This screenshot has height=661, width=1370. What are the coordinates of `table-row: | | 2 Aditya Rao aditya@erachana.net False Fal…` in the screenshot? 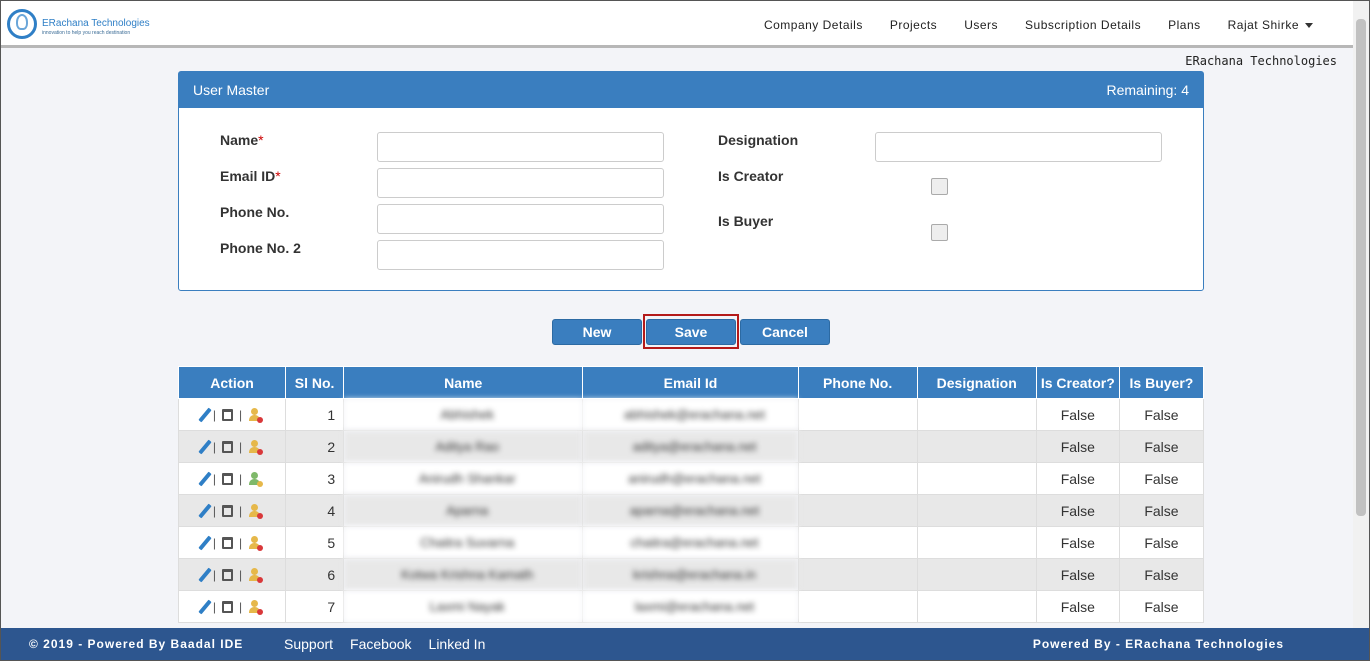 It's located at (691, 446).